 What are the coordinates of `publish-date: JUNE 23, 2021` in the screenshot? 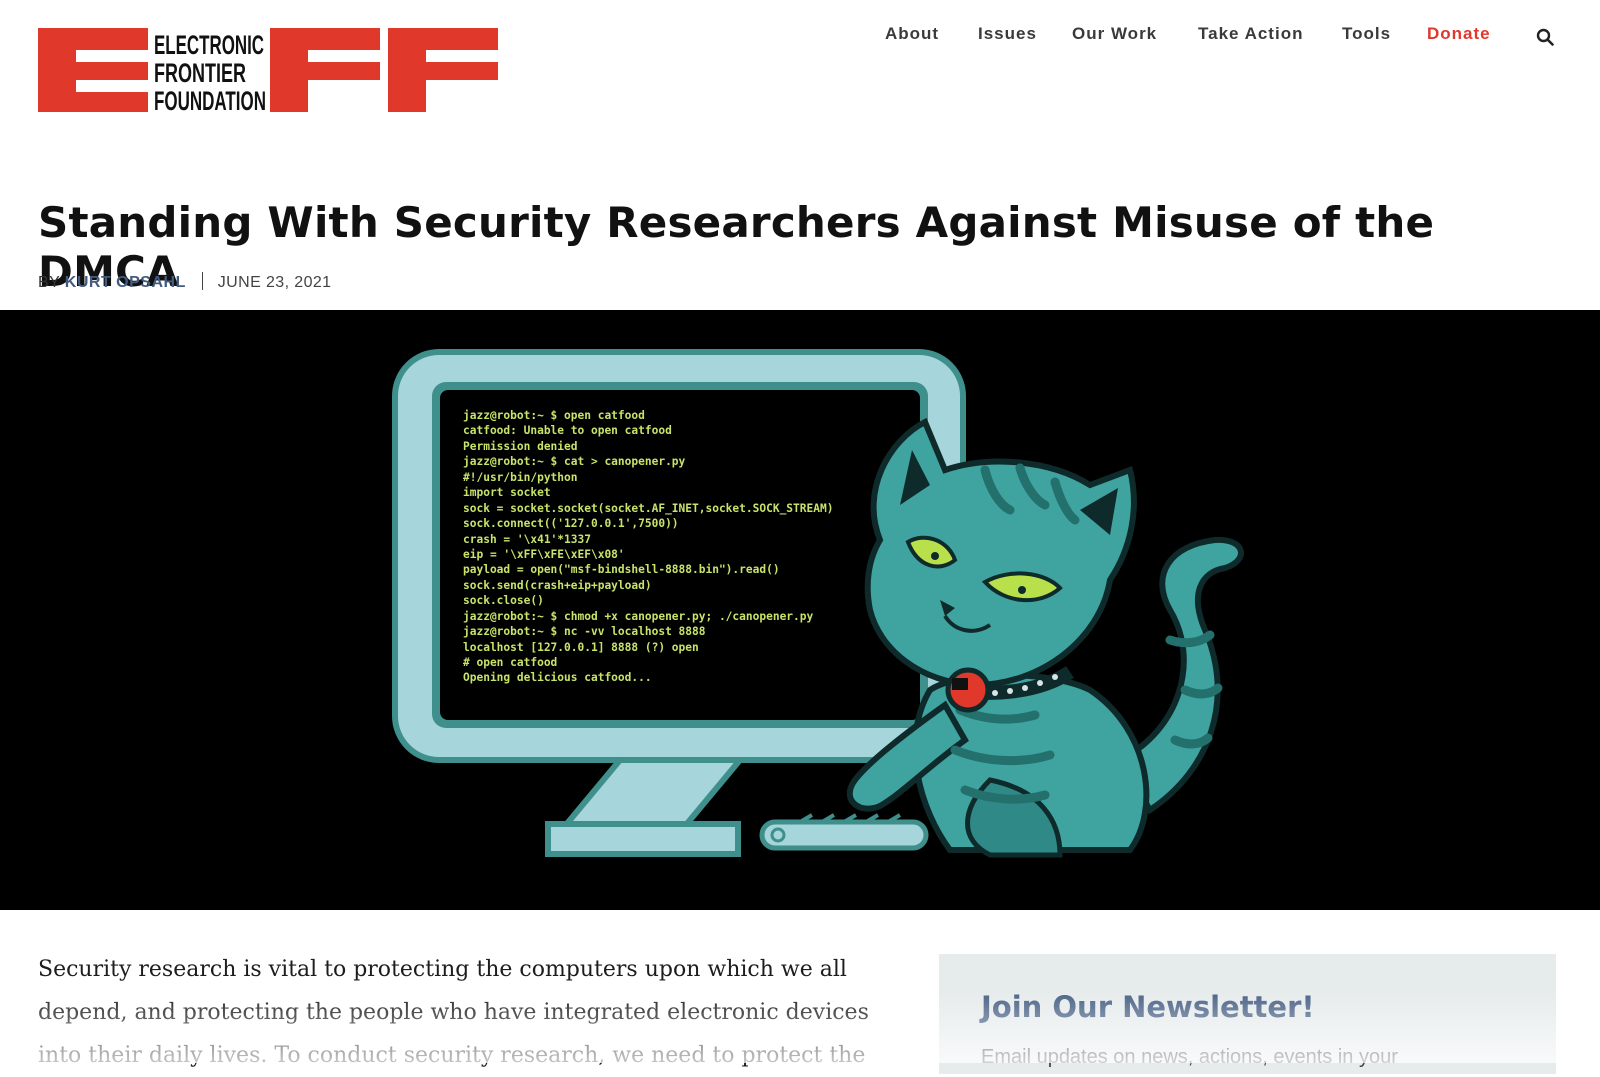 It's located at (274, 282).